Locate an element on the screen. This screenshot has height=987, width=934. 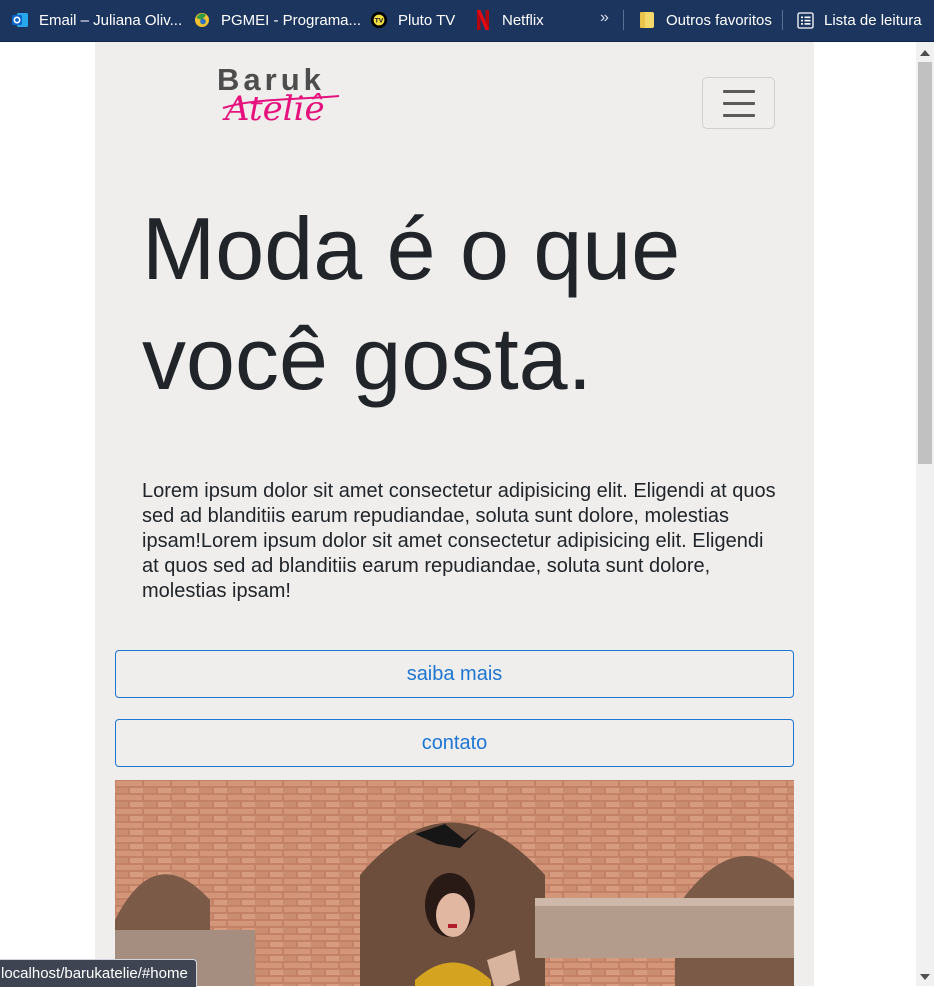
outlook-icon is located at coordinates (20, 20).